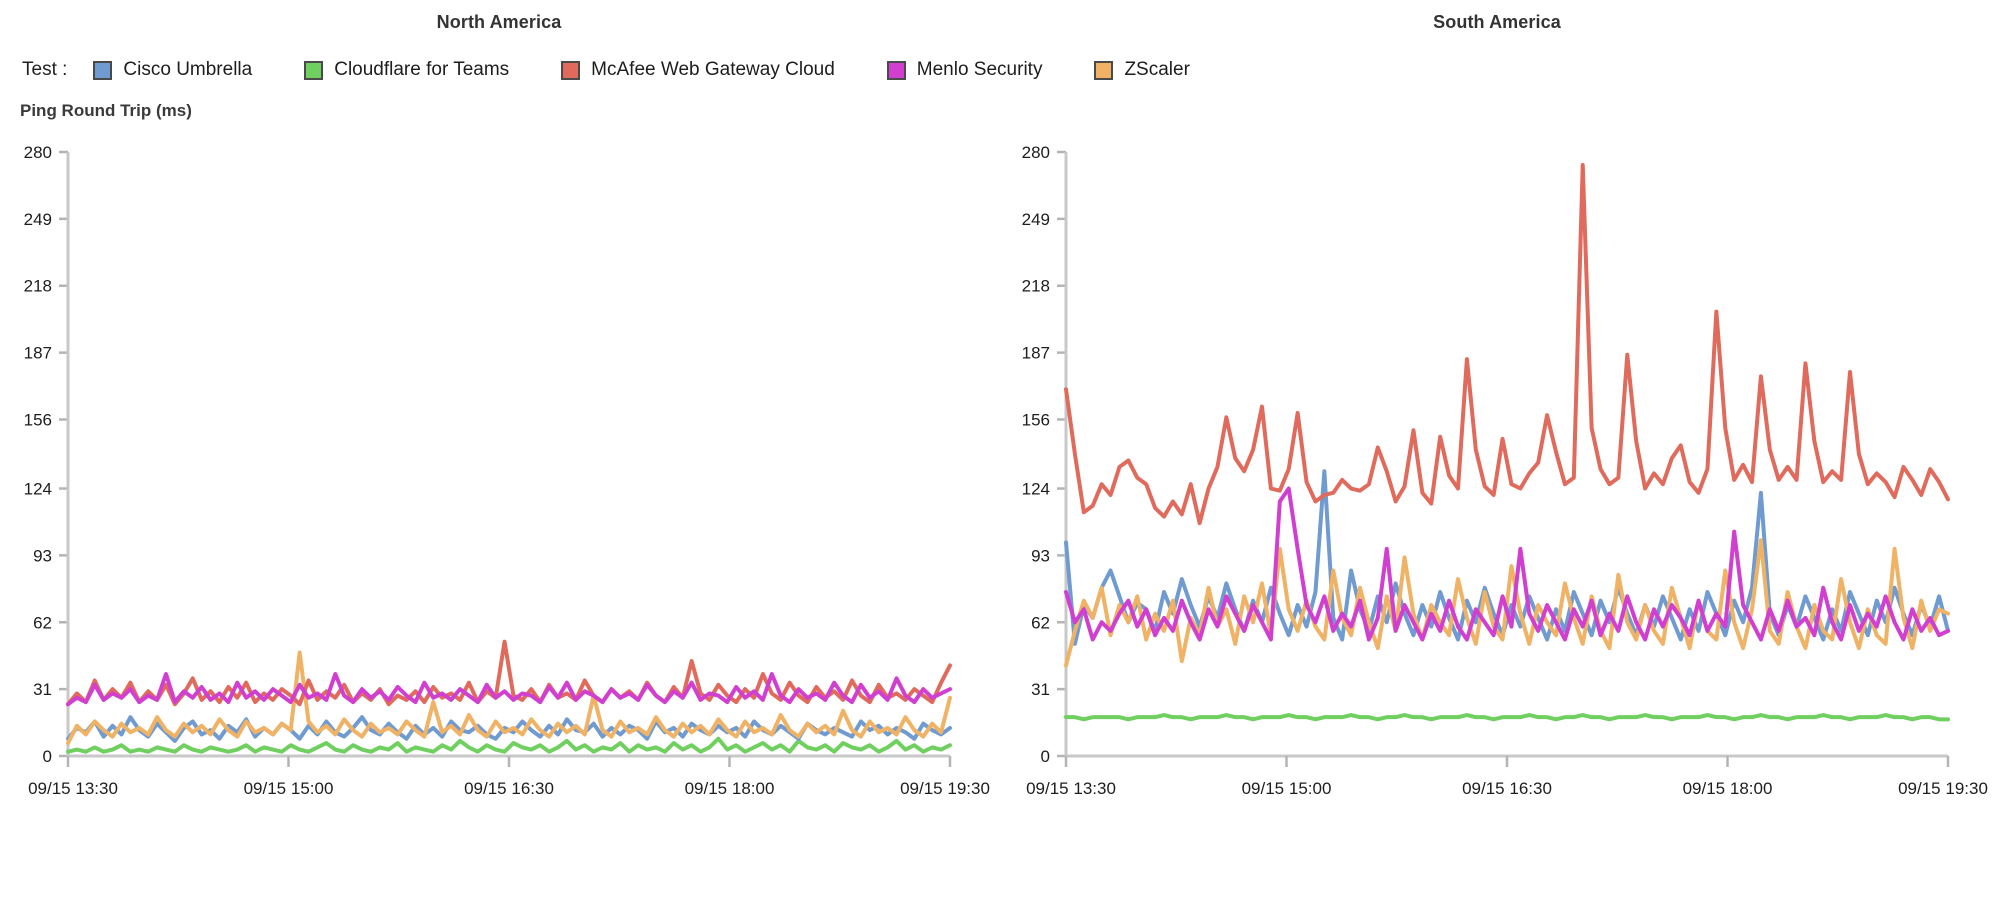  I want to click on legend-item-zscaler: ZScaler, so click(1142, 70).